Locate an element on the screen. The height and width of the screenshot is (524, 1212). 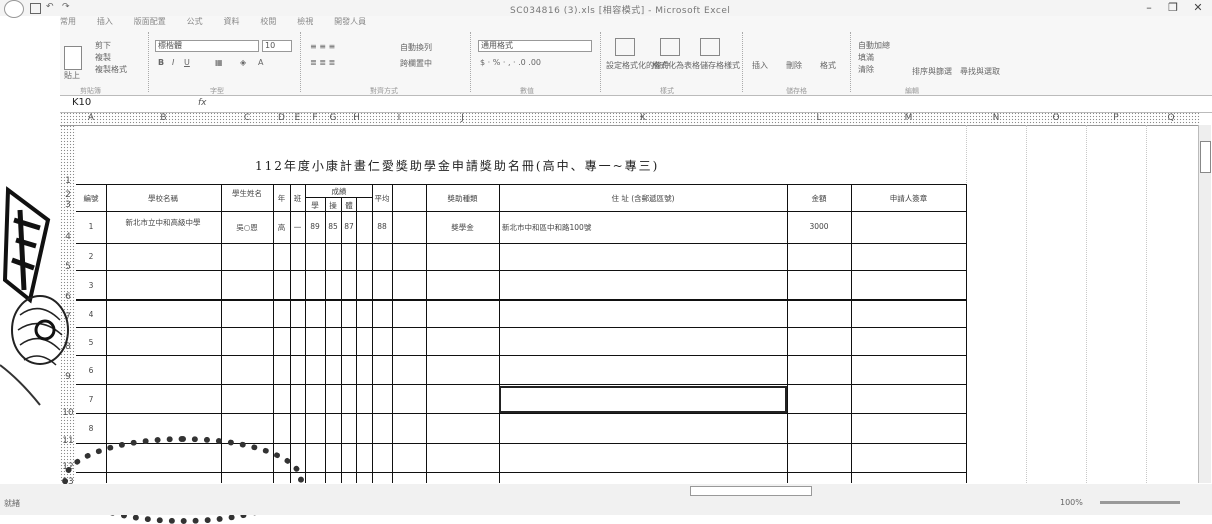
fx-icon: fx is located at coordinates (202, 103).